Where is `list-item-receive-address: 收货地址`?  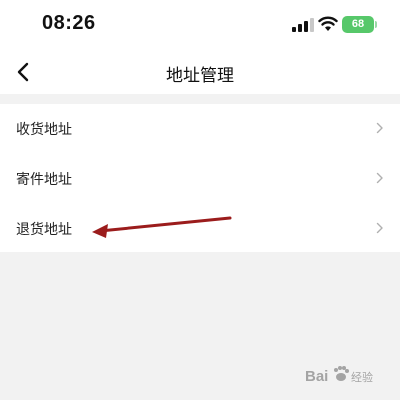 list-item-receive-address: 收货地址 is located at coordinates (200, 129).